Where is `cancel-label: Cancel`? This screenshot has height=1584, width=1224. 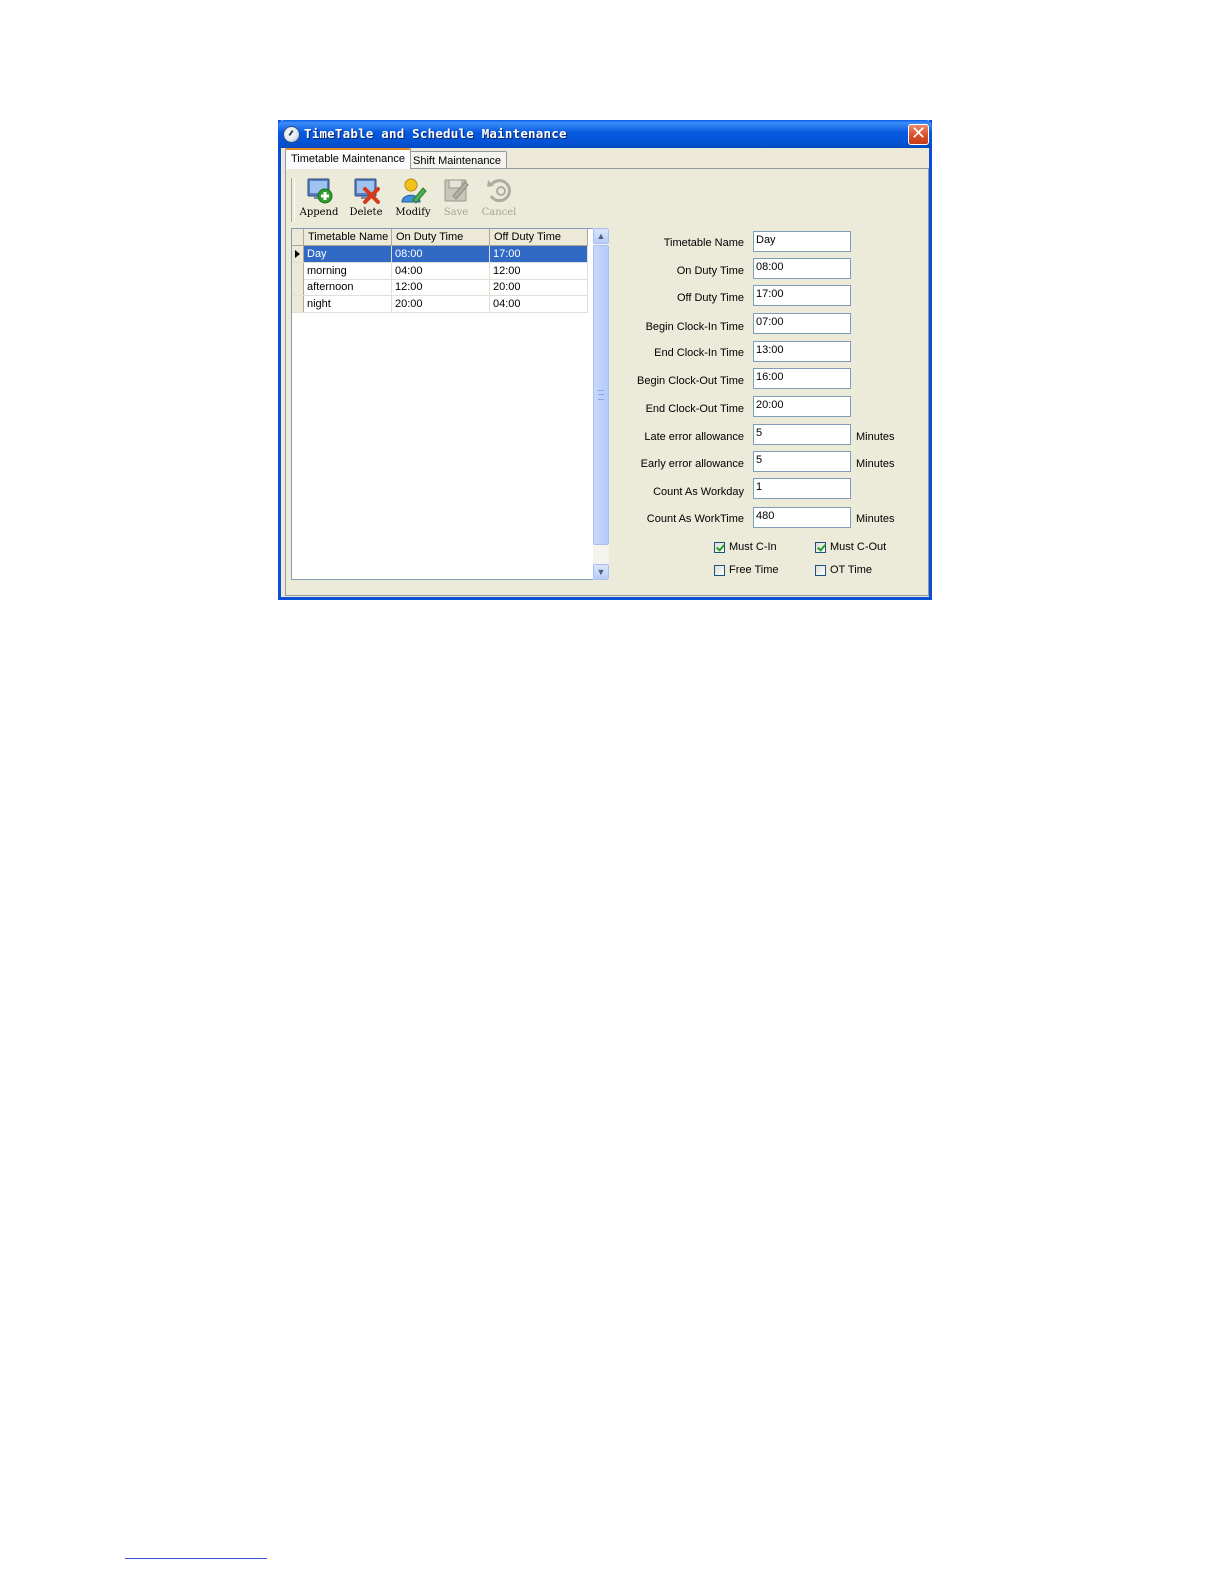 cancel-label: Cancel is located at coordinates (499, 212).